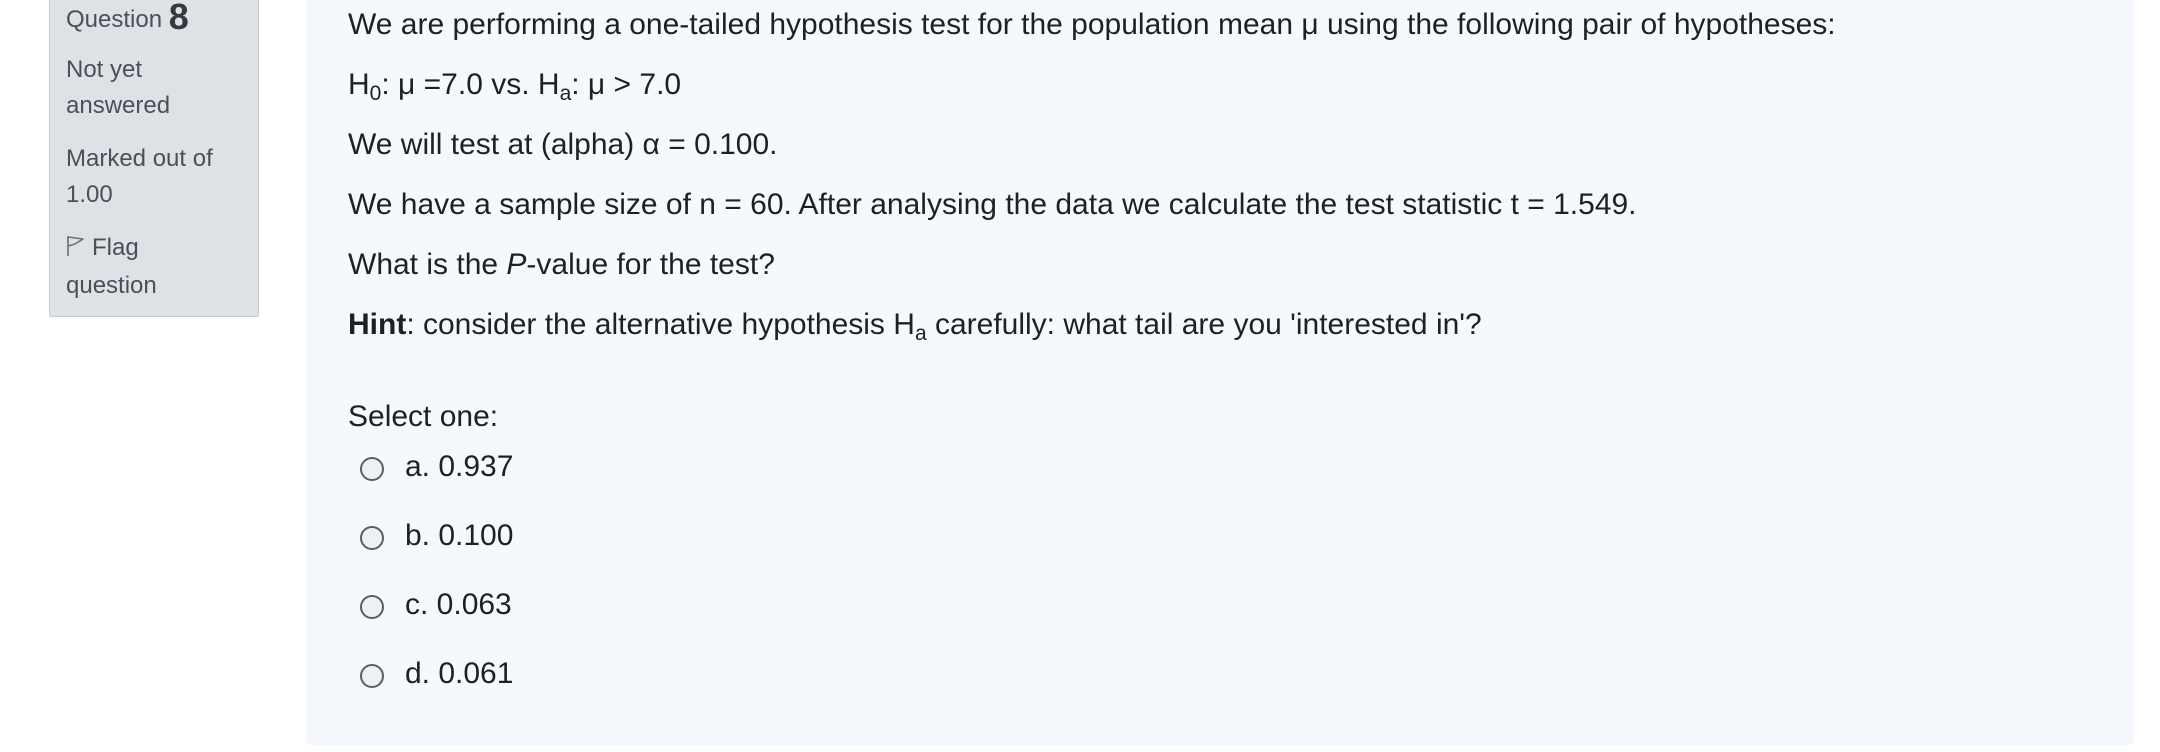  I want to click on hint-subscript: a, so click(920, 333).